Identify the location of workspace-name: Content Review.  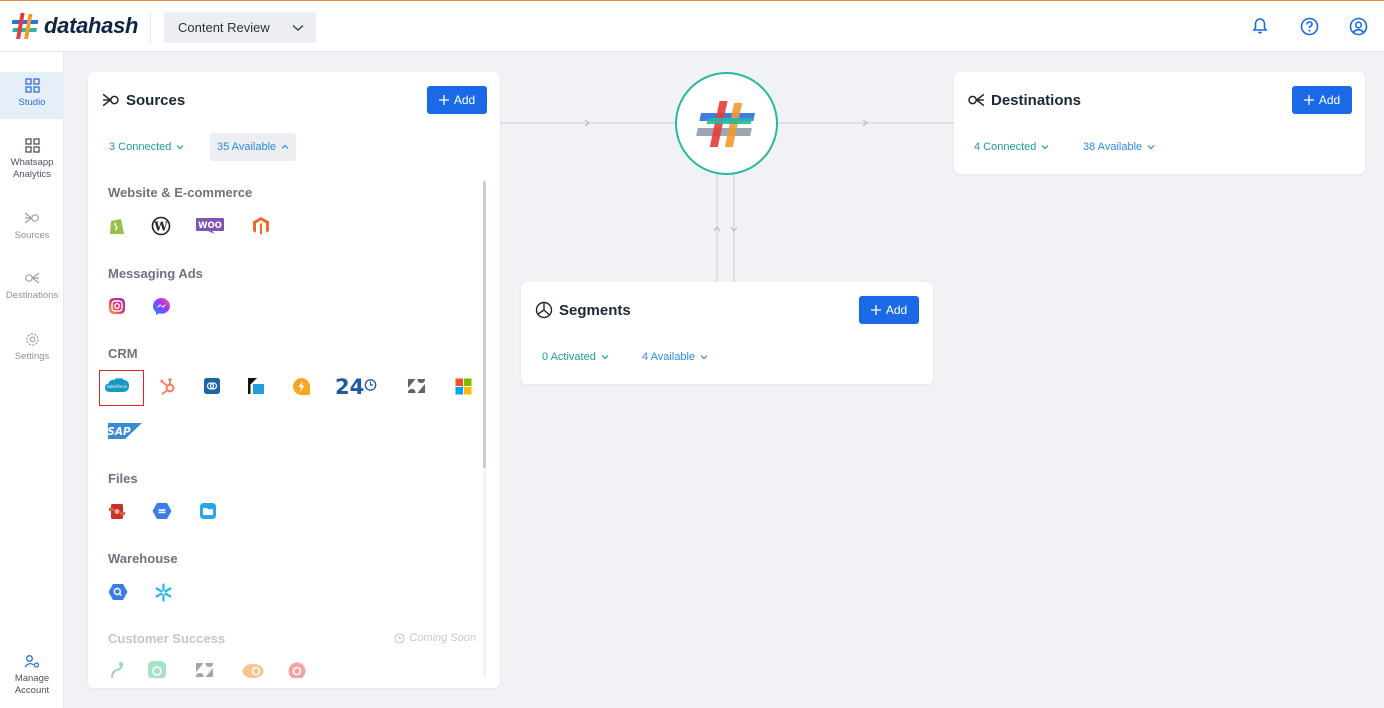
(224, 27).